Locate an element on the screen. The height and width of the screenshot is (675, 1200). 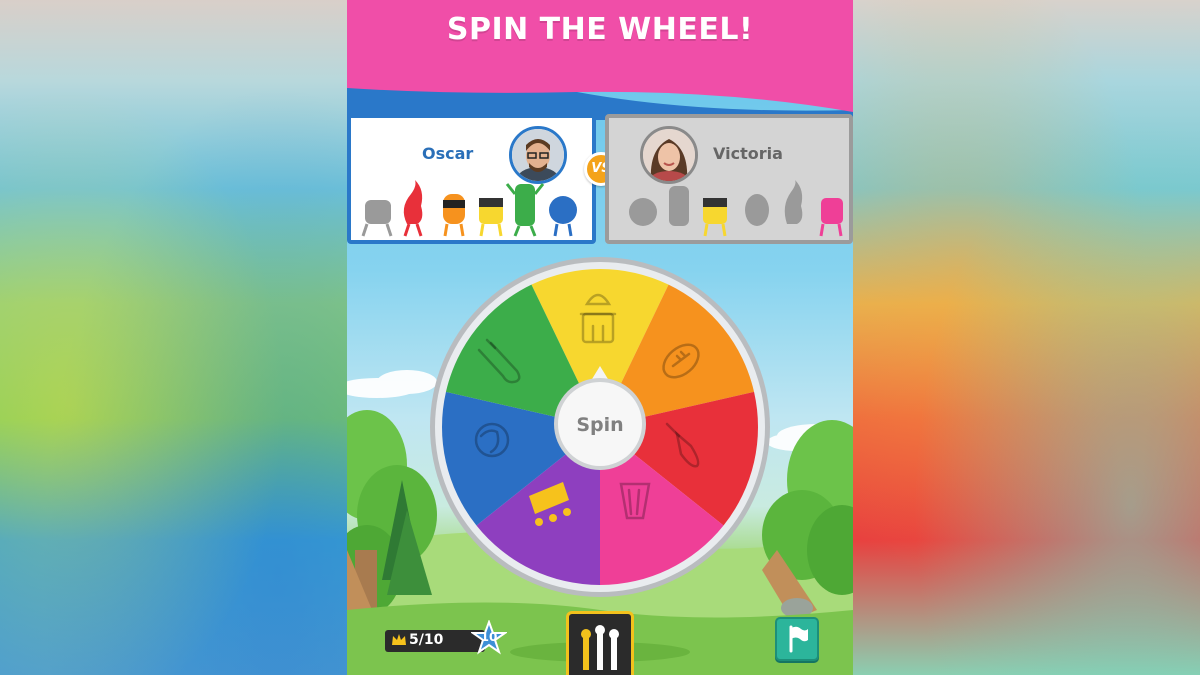
crown-icon is located at coordinates (399, 639).